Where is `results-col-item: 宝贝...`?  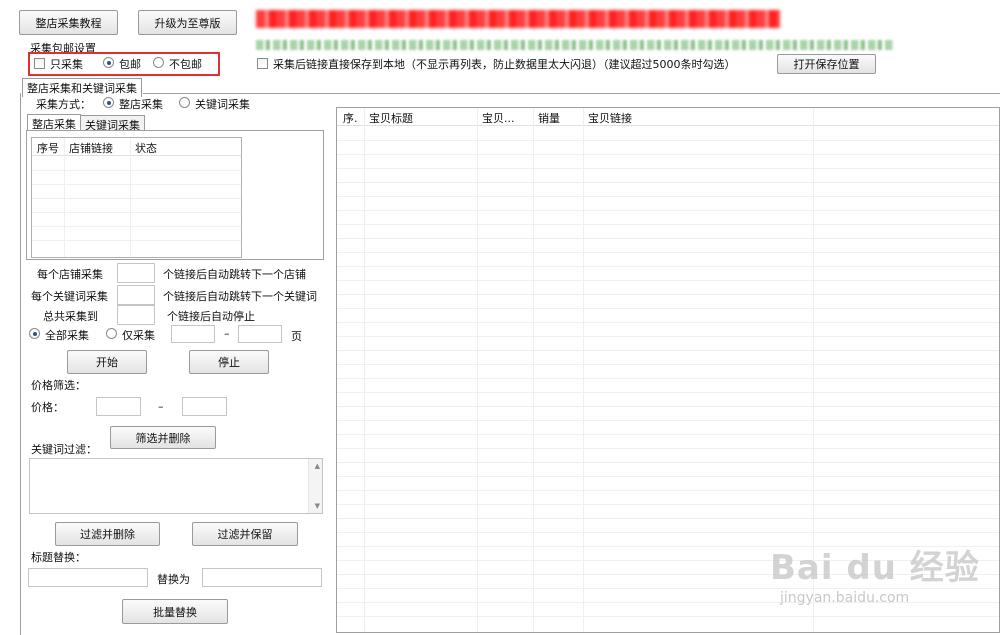 results-col-item: 宝贝... is located at coordinates (498, 118).